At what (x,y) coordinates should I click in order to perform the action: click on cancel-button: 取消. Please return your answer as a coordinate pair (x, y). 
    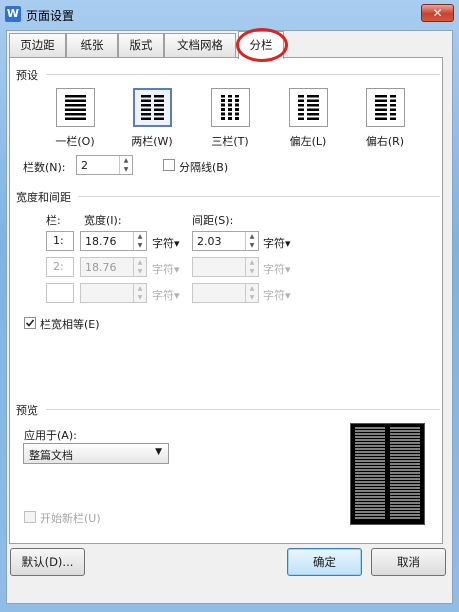
    Looking at the image, I should click on (408, 562).